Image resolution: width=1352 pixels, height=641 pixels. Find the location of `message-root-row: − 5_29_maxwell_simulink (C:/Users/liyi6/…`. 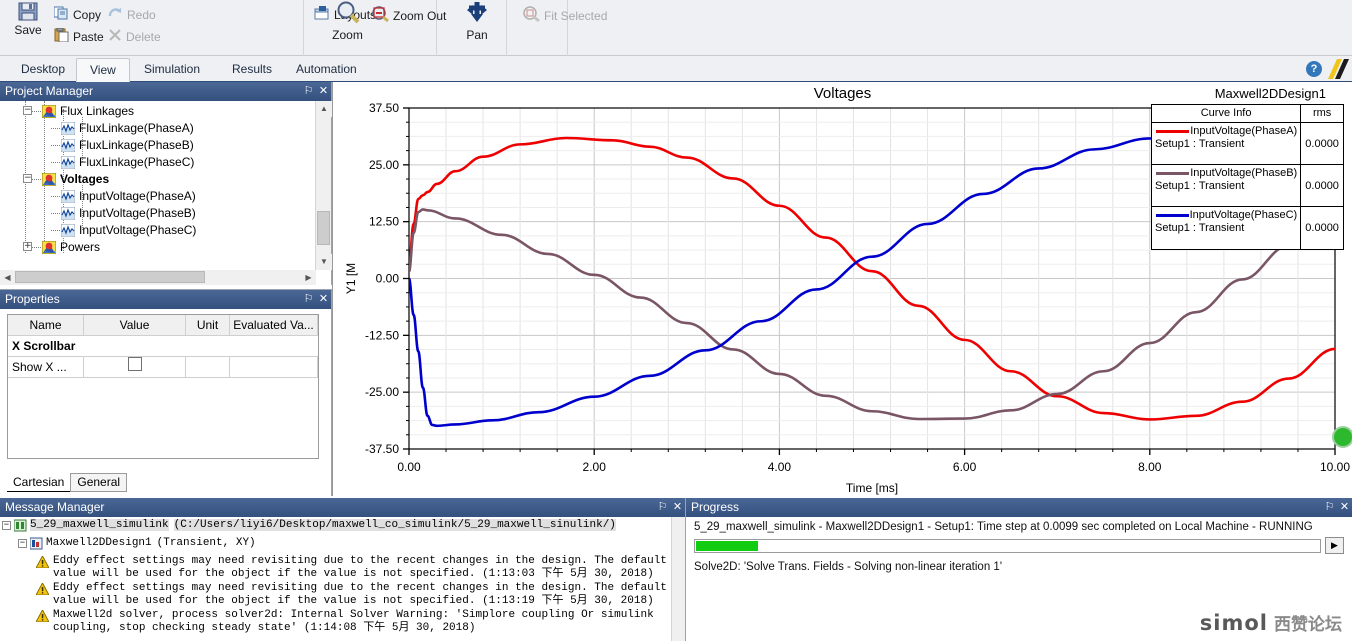

message-root-row: − 5_29_maxwell_simulink (C:/Users/liyi6/… is located at coordinates (335, 526).